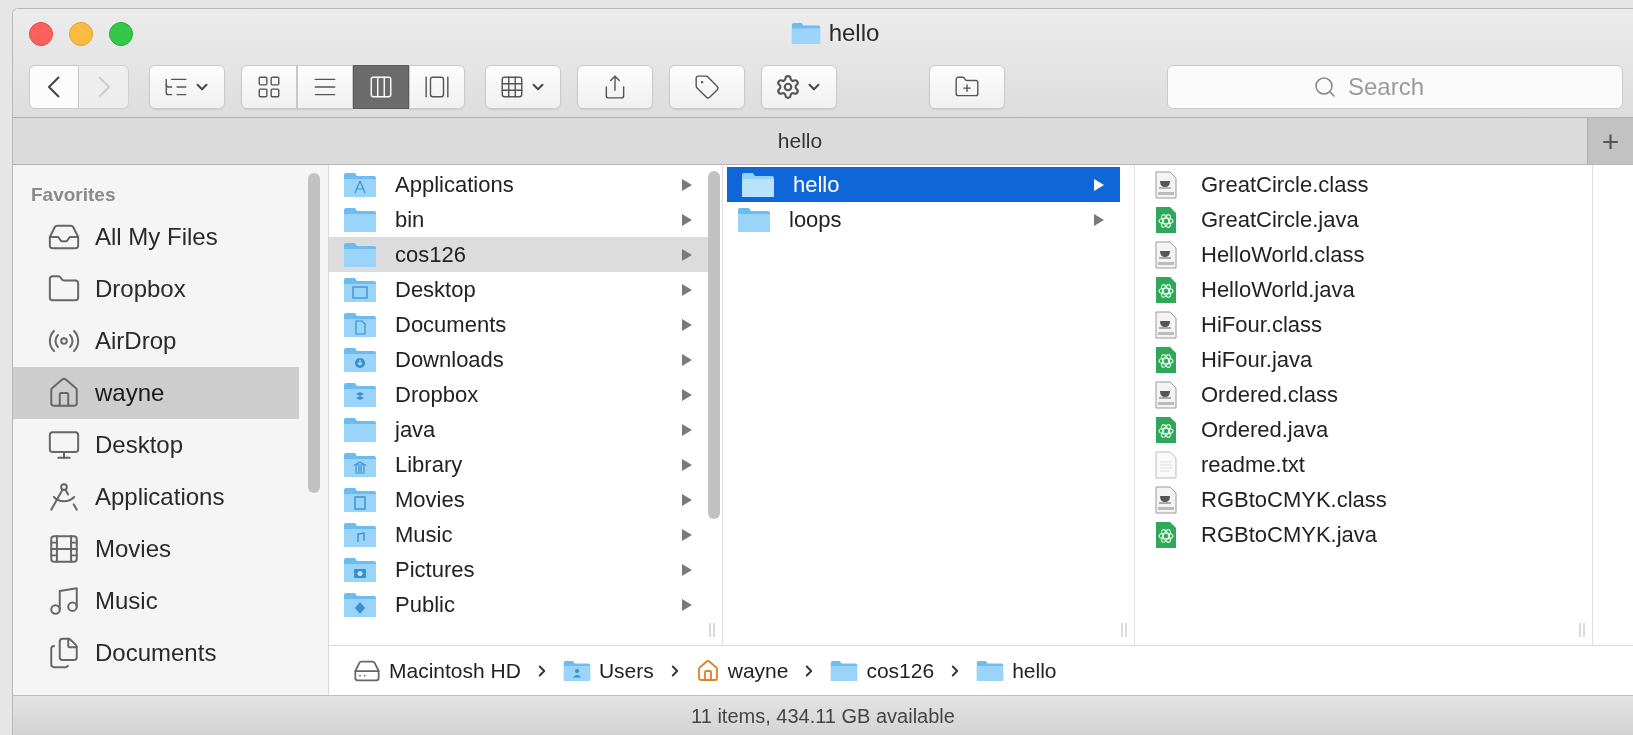 The width and height of the screenshot is (1633, 735). Describe the element at coordinates (1356, 289) in the screenshot. I see `file-row: HelloWorld.java` at that location.